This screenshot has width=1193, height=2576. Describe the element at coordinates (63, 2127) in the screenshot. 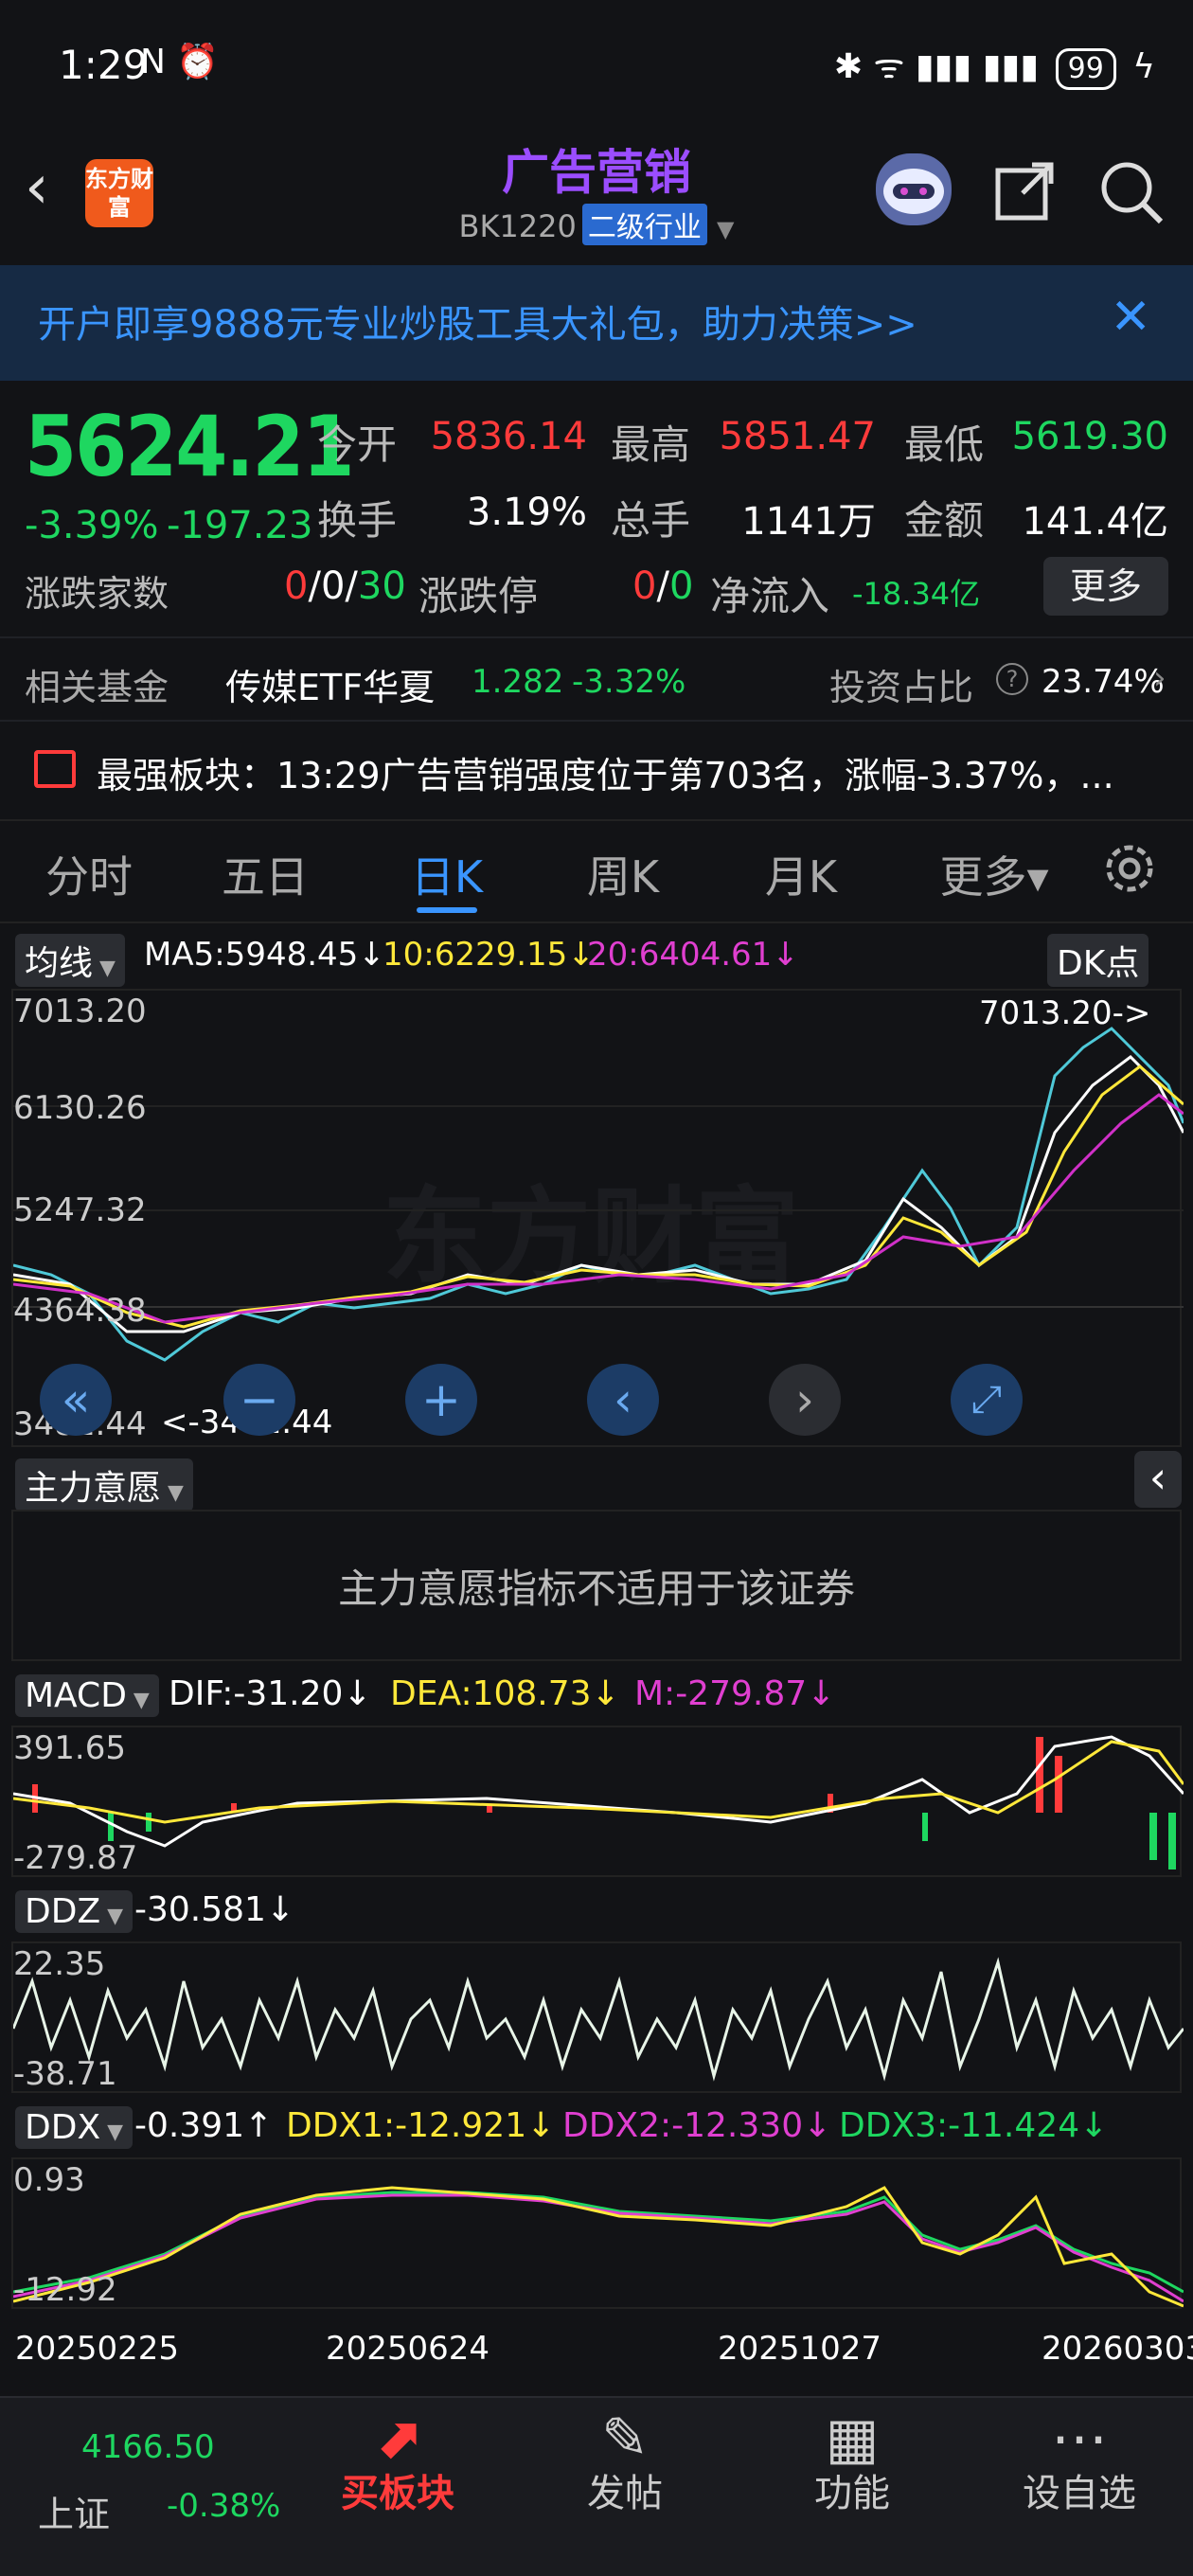

I see `ddx-chip-label: DDX` at that location.